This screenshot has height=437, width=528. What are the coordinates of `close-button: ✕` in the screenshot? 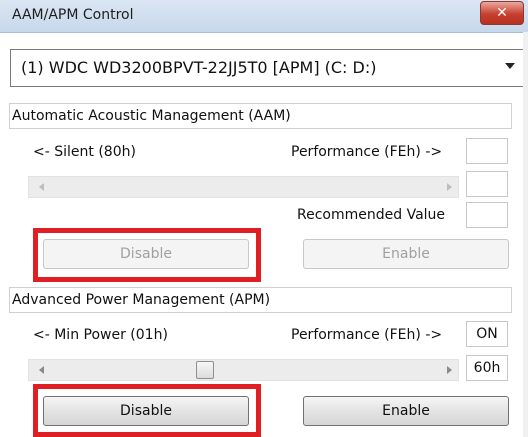 It's located at (502, 13).